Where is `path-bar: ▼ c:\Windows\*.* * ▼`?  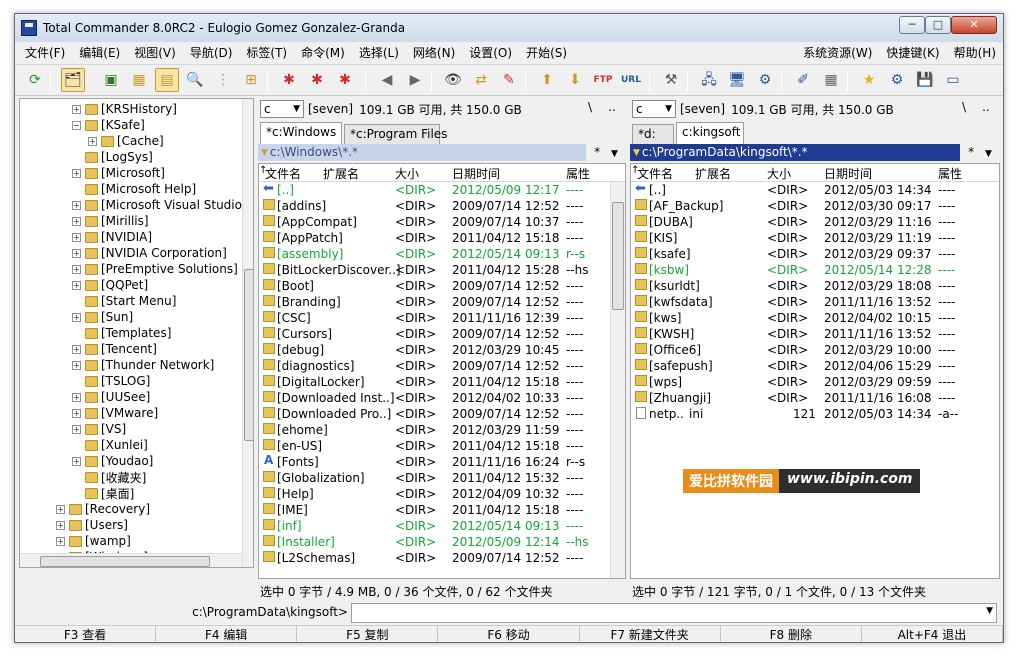
path-bar: ▼ c:\Windows\*.* * ▼ is located at coordinates (442, 152).